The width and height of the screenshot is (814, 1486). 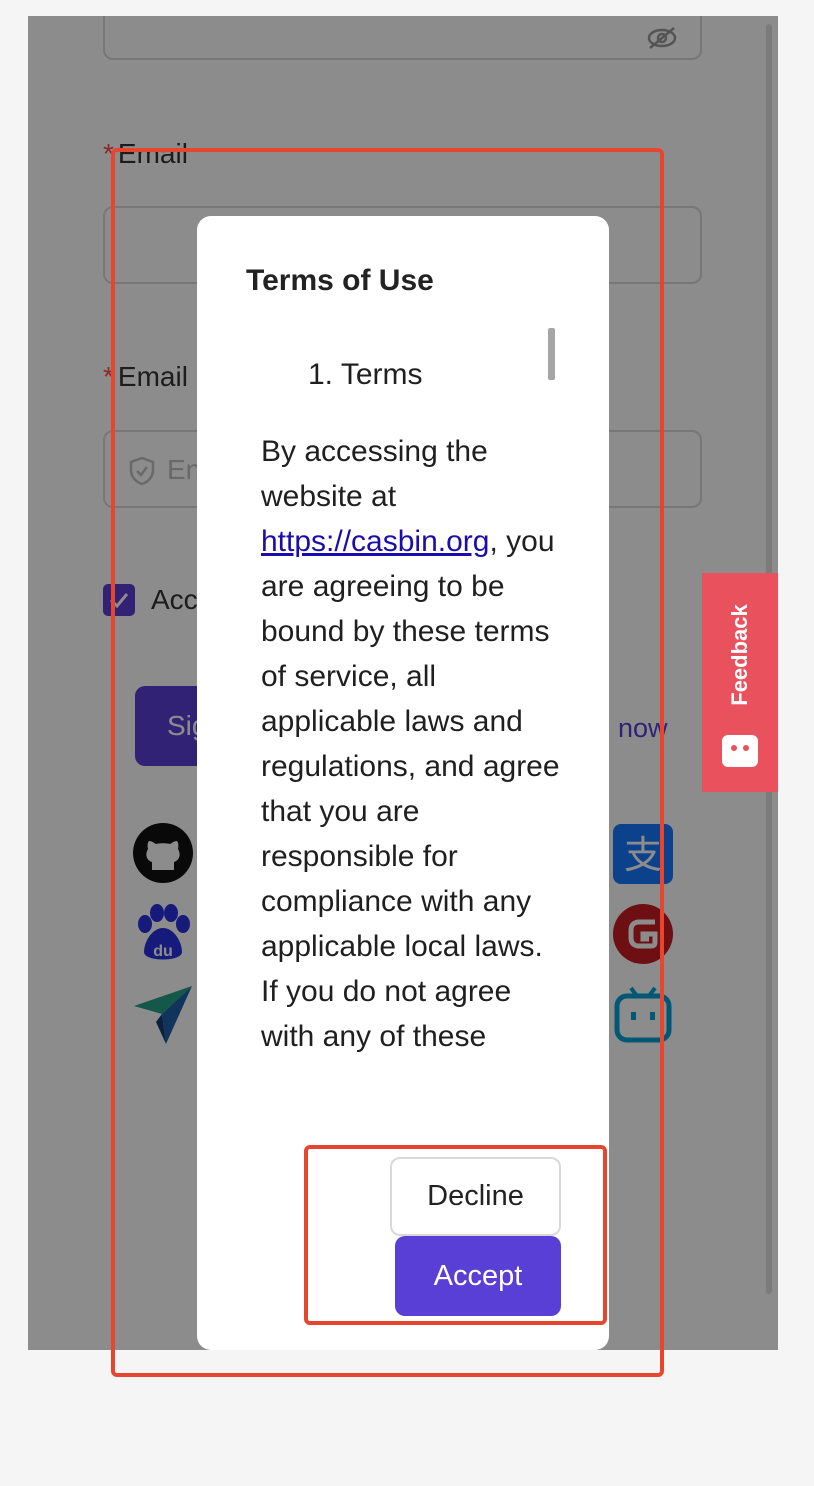 I want to click on feedback-tab: Feedback, so click(x=740, y=682).